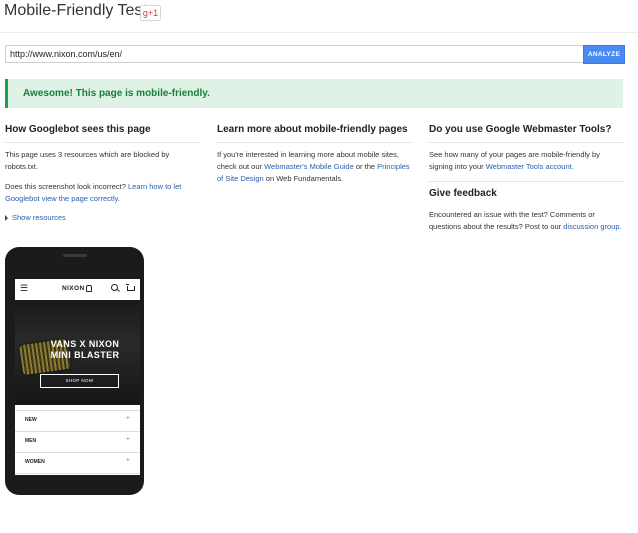 The image size is (638, 533). What do you see at coordinates (35, 462) in the screenshot?
I see `menu-item-label: WOMEN` at bounding box center [35, 462].